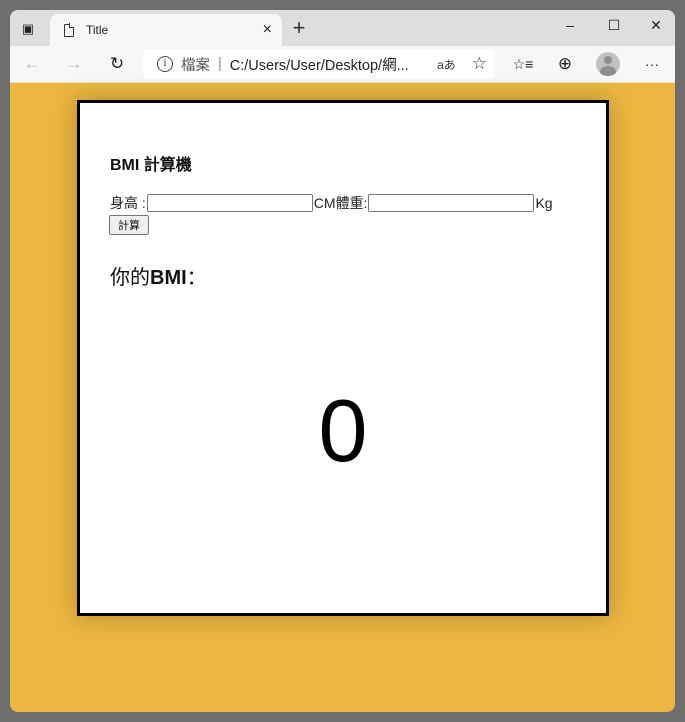 Image resolution: width=685 pixels, height=722 pixels. Describe the element at coordinates (267, 30) in the screenshot. I see `tab-close-icon: ×` at that location.